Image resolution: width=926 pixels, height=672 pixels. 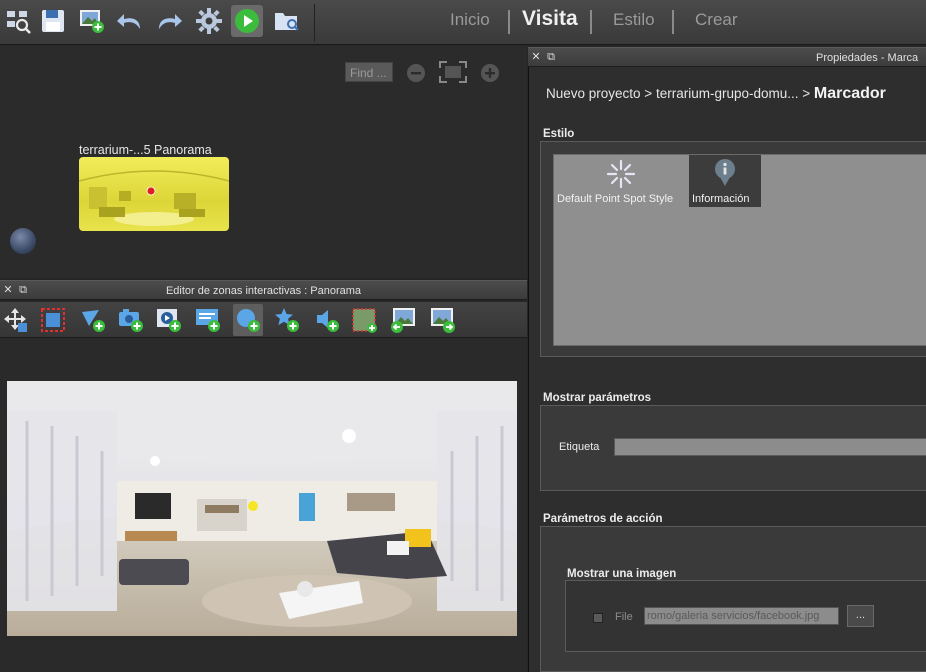 What do you see at coordinates (615, 199) in the screenshot?
I see `style-item-label: Default Point Spot Style` at bounding box center [615, 199].